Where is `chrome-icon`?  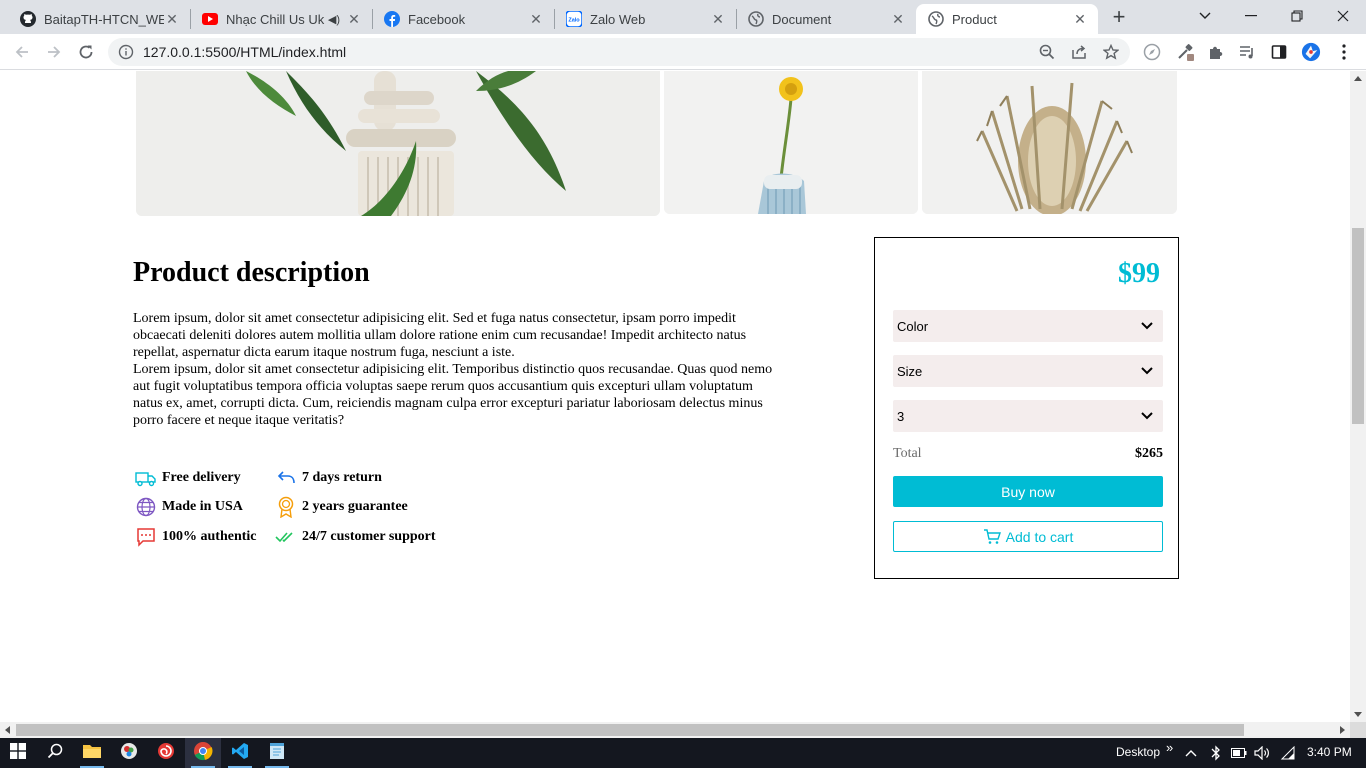
chrome-icon is located at coordinates (203, 753).